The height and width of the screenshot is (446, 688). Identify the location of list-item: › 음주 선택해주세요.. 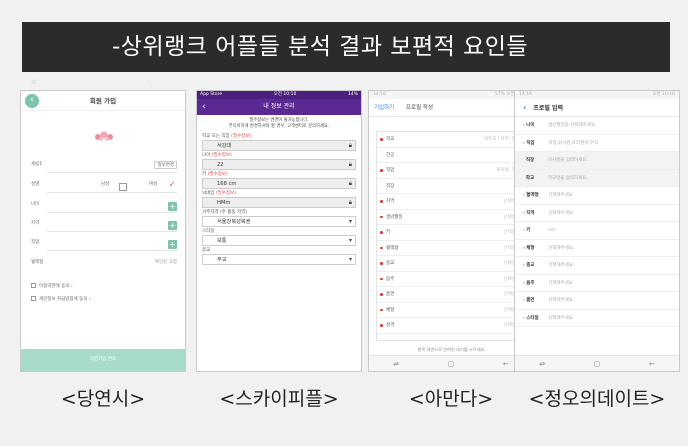
(597, 283).